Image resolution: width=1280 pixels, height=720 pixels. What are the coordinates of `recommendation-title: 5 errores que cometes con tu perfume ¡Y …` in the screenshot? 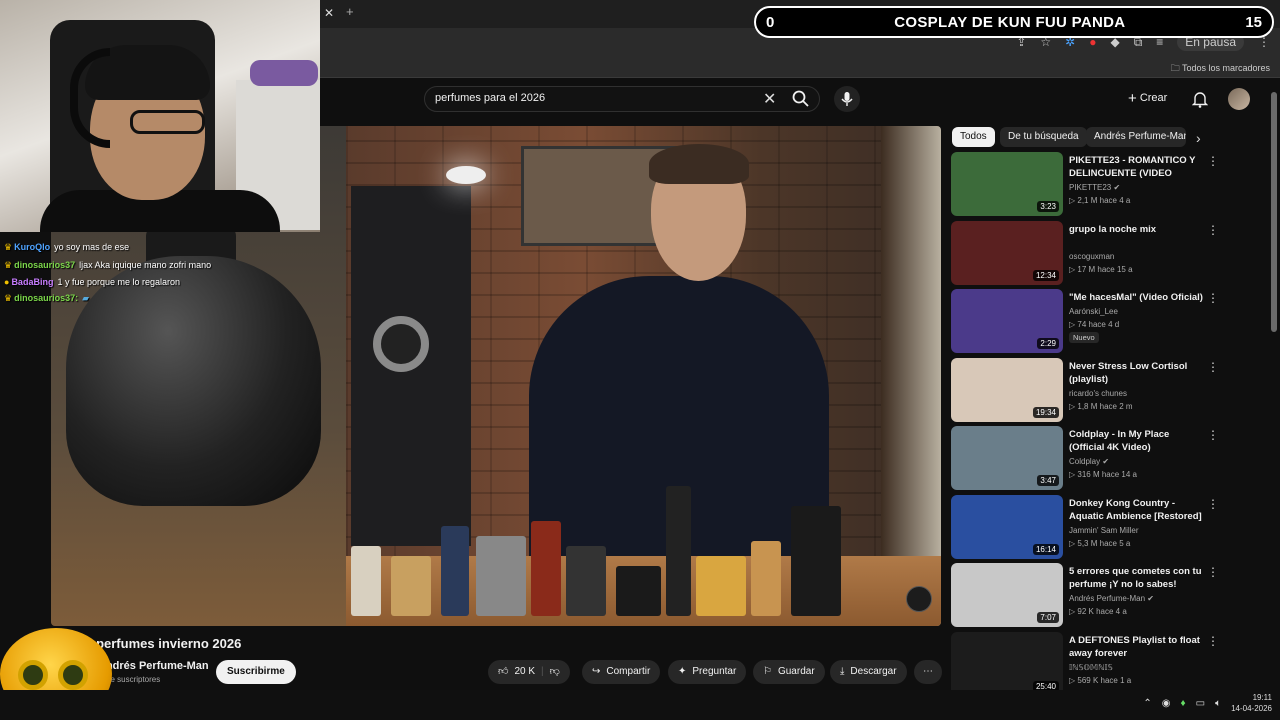 It's located at (1137, 578).